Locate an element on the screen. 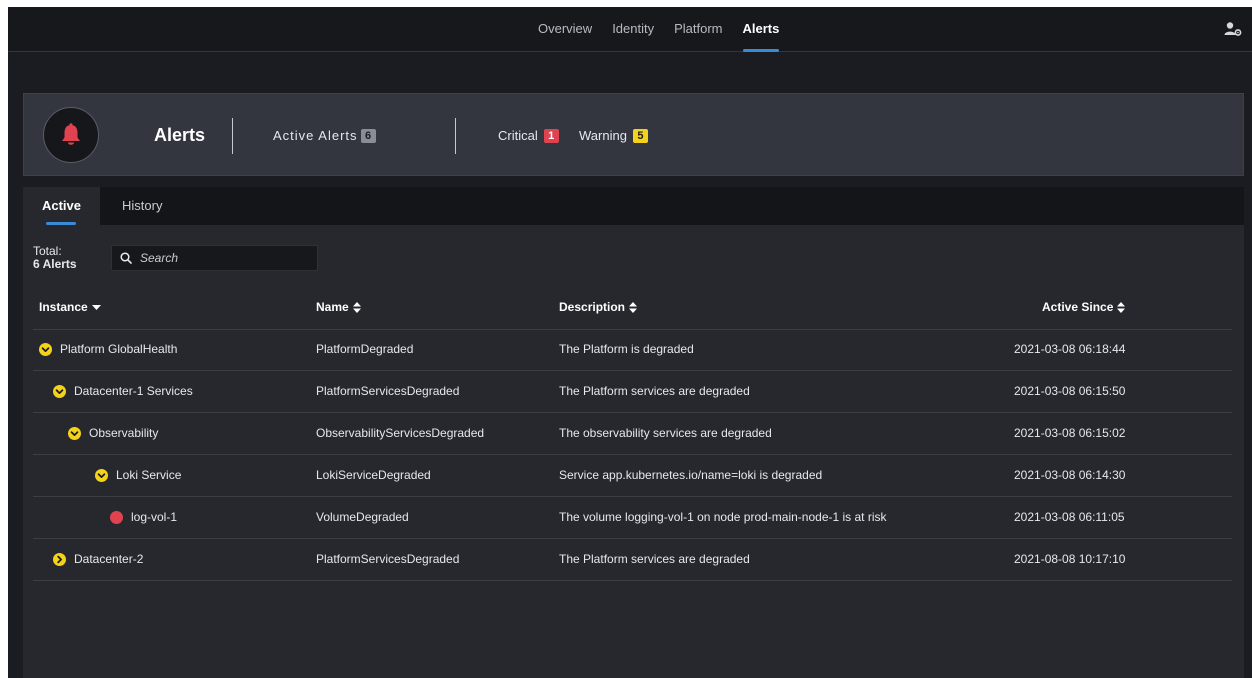 This screenshot has width=1252, height=678. cell-name: VolumeDegraded is located at coordinates (362, 517).